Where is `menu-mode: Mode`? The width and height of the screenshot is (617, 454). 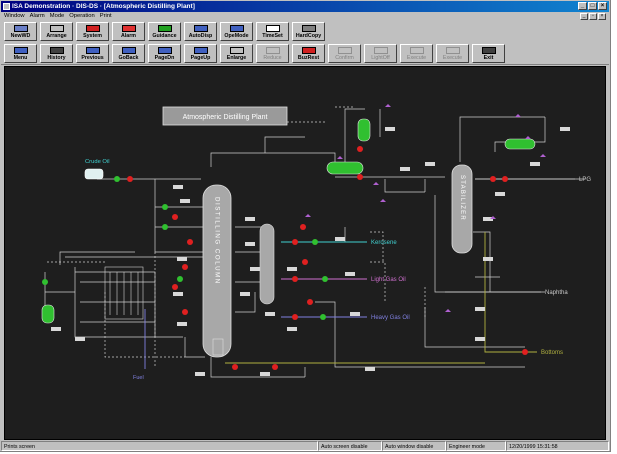
menu-mode: Mode is located at coordinates (57, 16).